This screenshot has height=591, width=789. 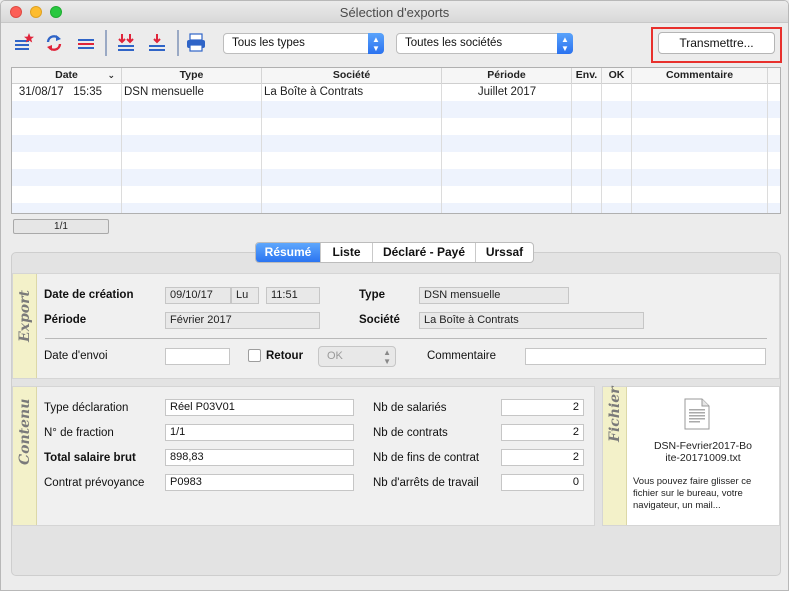 What do you see at coordinates (259, 432) in the screenshot?
I see `fraction-field: 1/1` at bounding box center [259, 432].